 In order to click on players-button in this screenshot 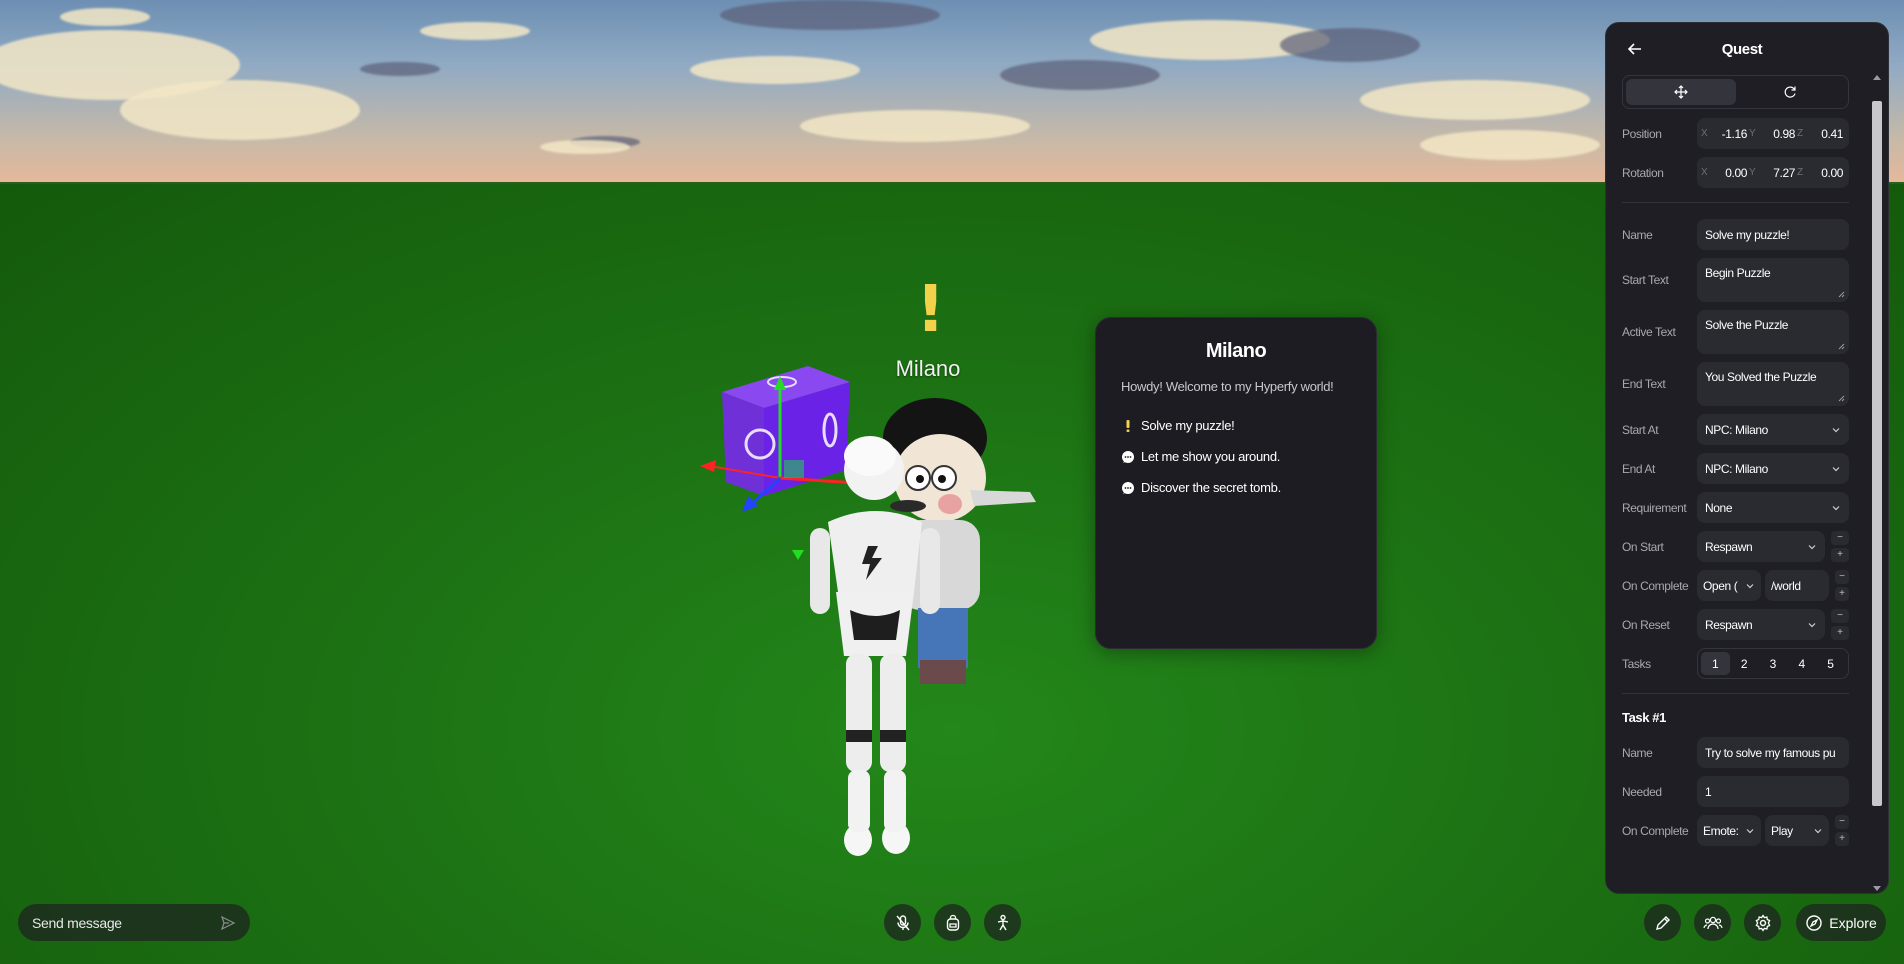, I will do `click(1712, 922)`.